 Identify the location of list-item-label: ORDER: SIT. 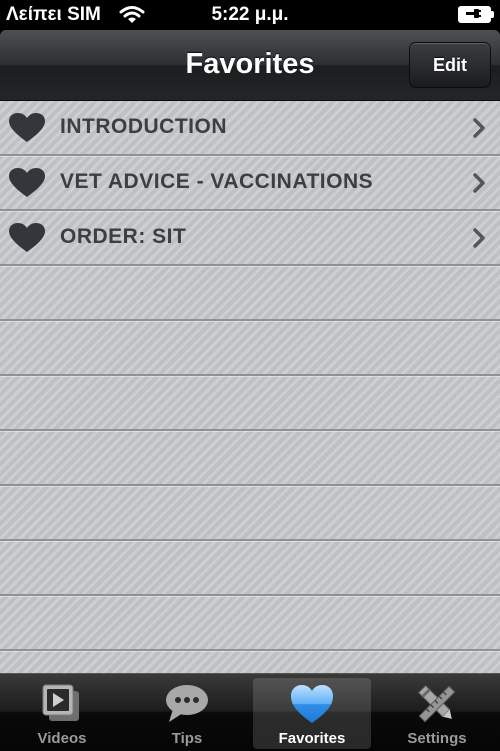
(123, 236).